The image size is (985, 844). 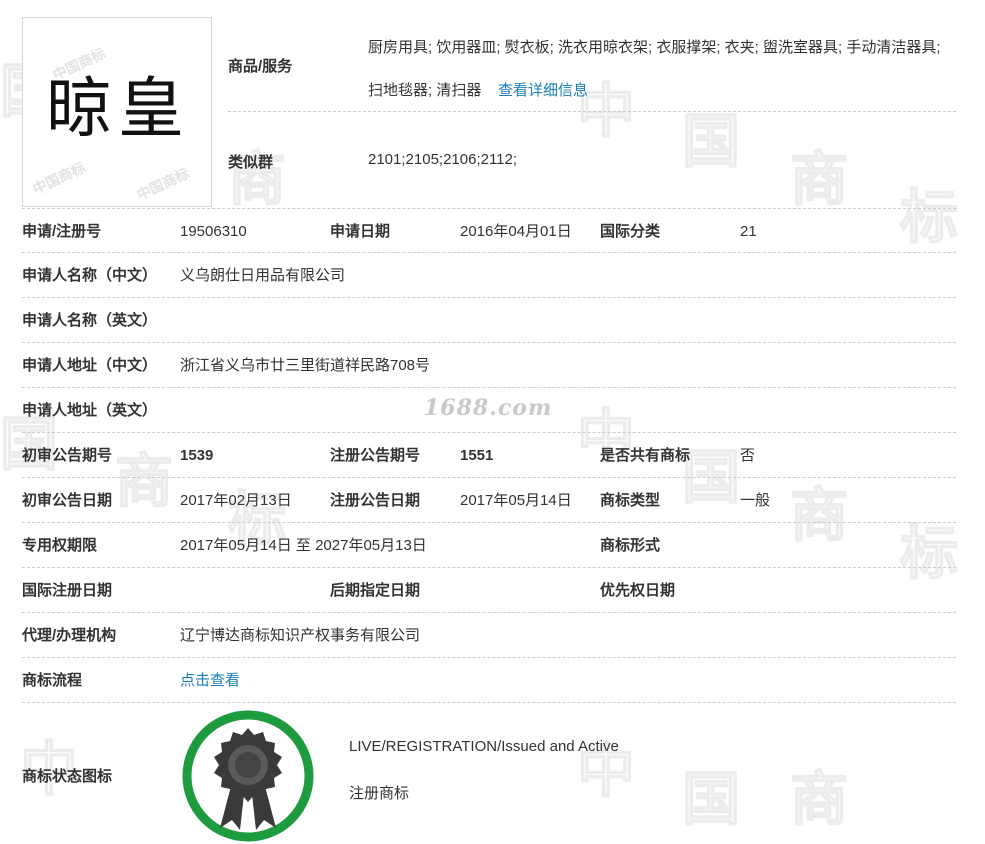 I want to click on applicant-name-cn-value: 义乌朗仕日用品有限公司, so click(x=263, y=275).